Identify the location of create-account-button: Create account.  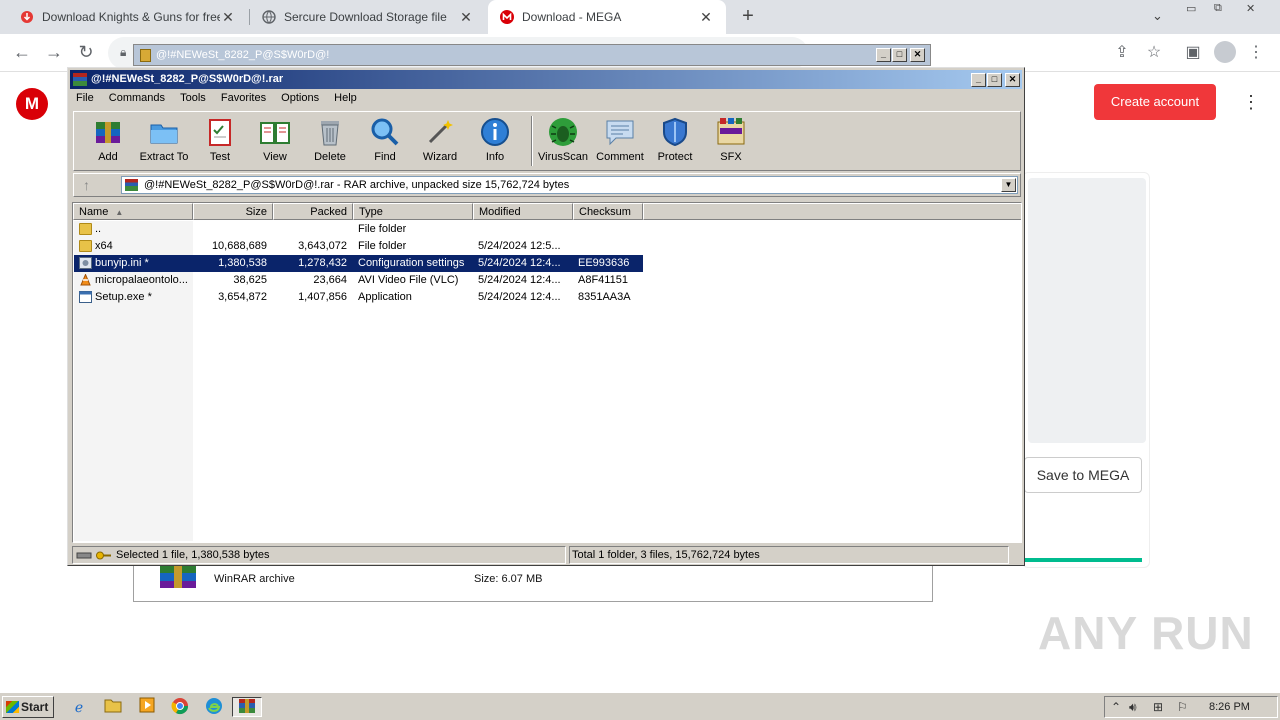
(1155, 102).